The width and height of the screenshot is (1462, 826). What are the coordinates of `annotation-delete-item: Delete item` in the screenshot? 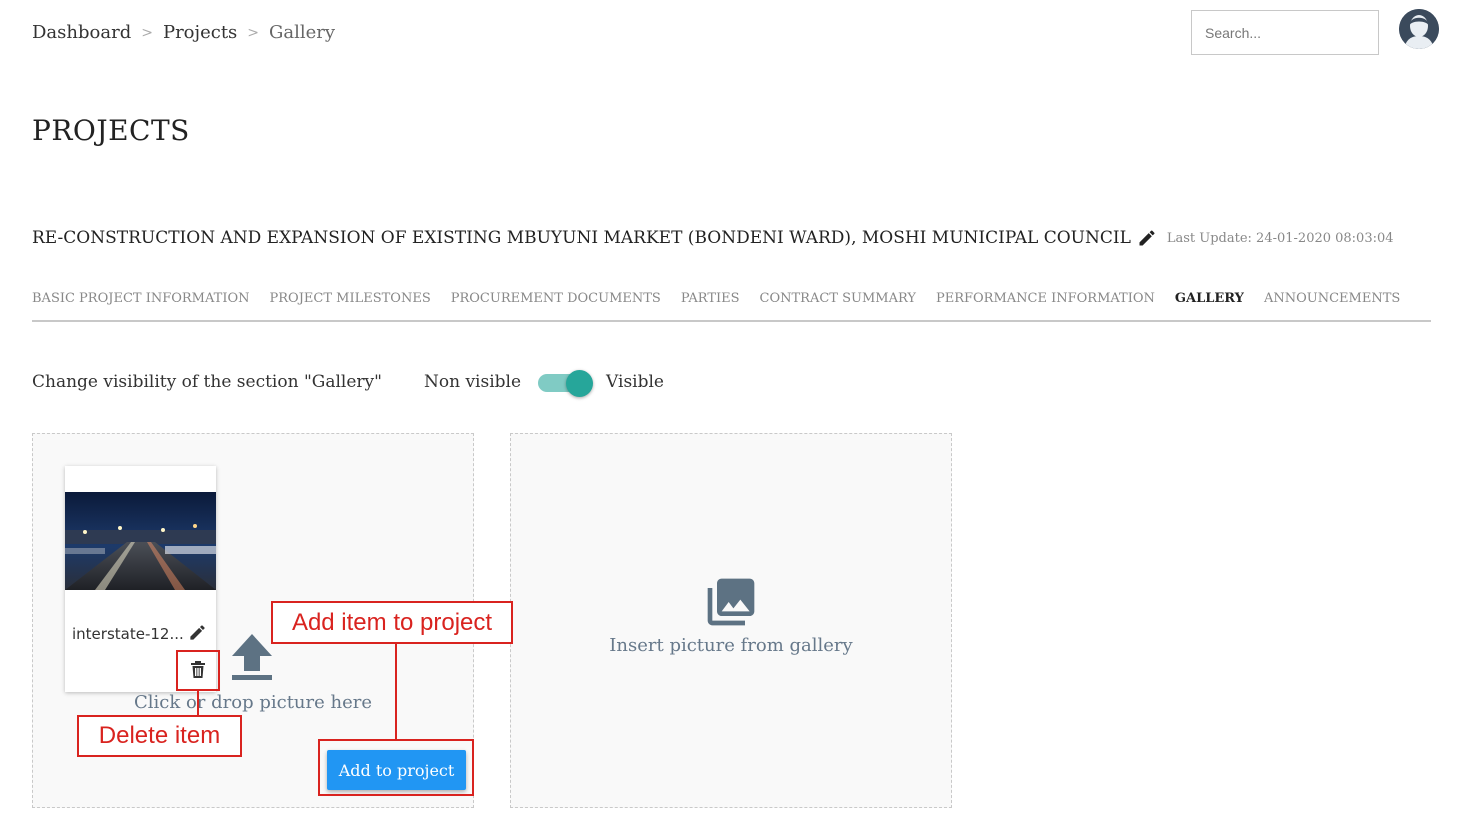 It's located at (159, 736).